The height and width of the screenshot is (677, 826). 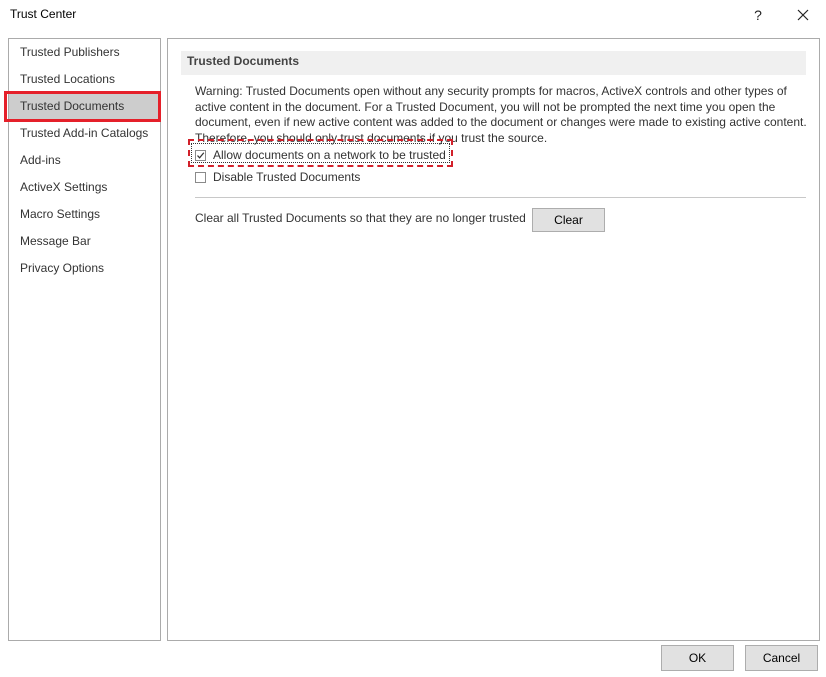 I want to click on disable-trusted-docs-checkbox-row: Disable Trusted Documents, so click(x=277, y=177).